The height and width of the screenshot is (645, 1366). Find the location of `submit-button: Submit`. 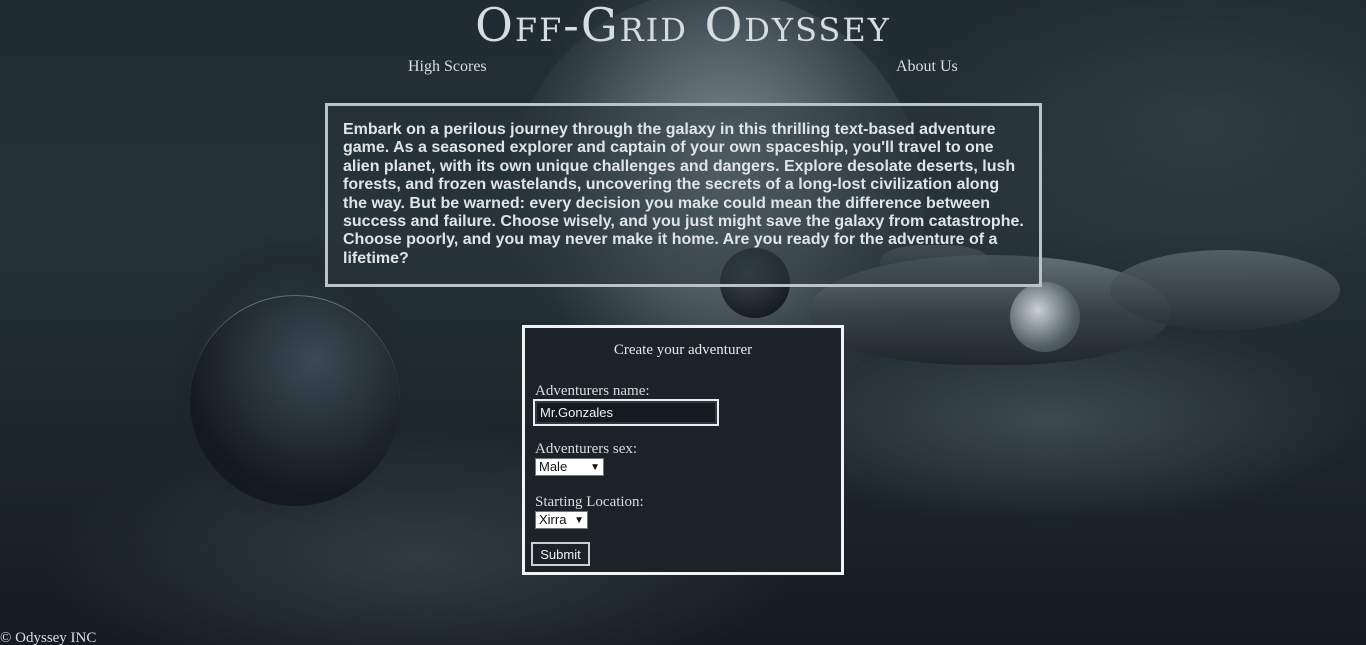

submit-button: Submit is located at coordinates (560, 554).